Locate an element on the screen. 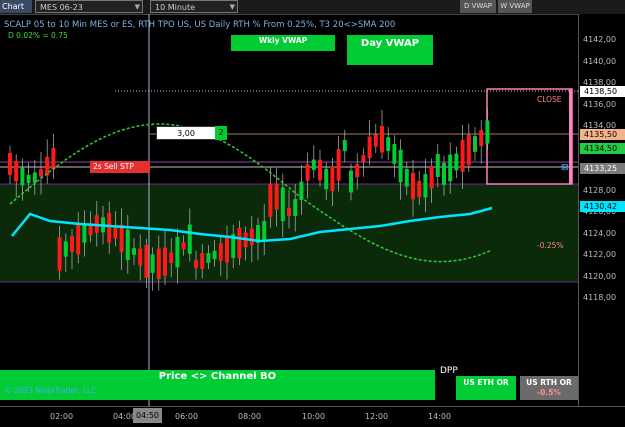  chevron-down-icon: ▼ is located at coordinates (137, 7).